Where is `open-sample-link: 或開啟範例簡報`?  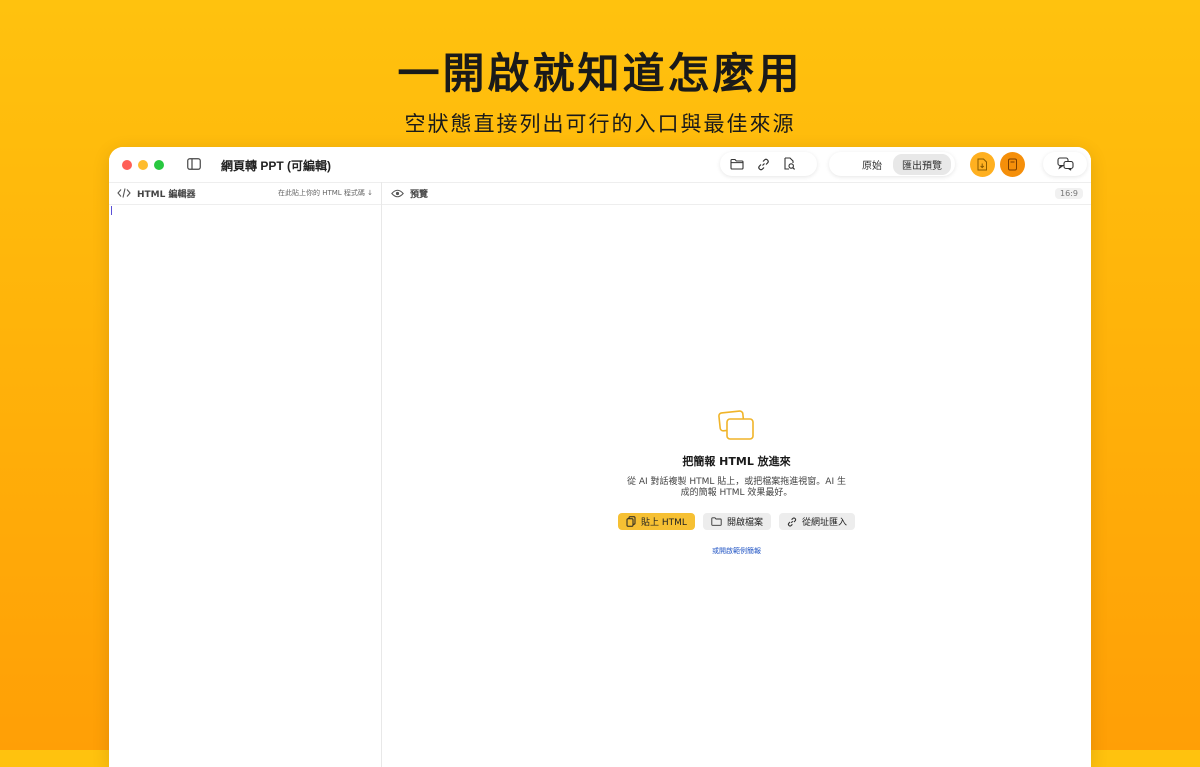 open-sample-link: 或開啟範例簡報 is located at coordinates (736, 551).